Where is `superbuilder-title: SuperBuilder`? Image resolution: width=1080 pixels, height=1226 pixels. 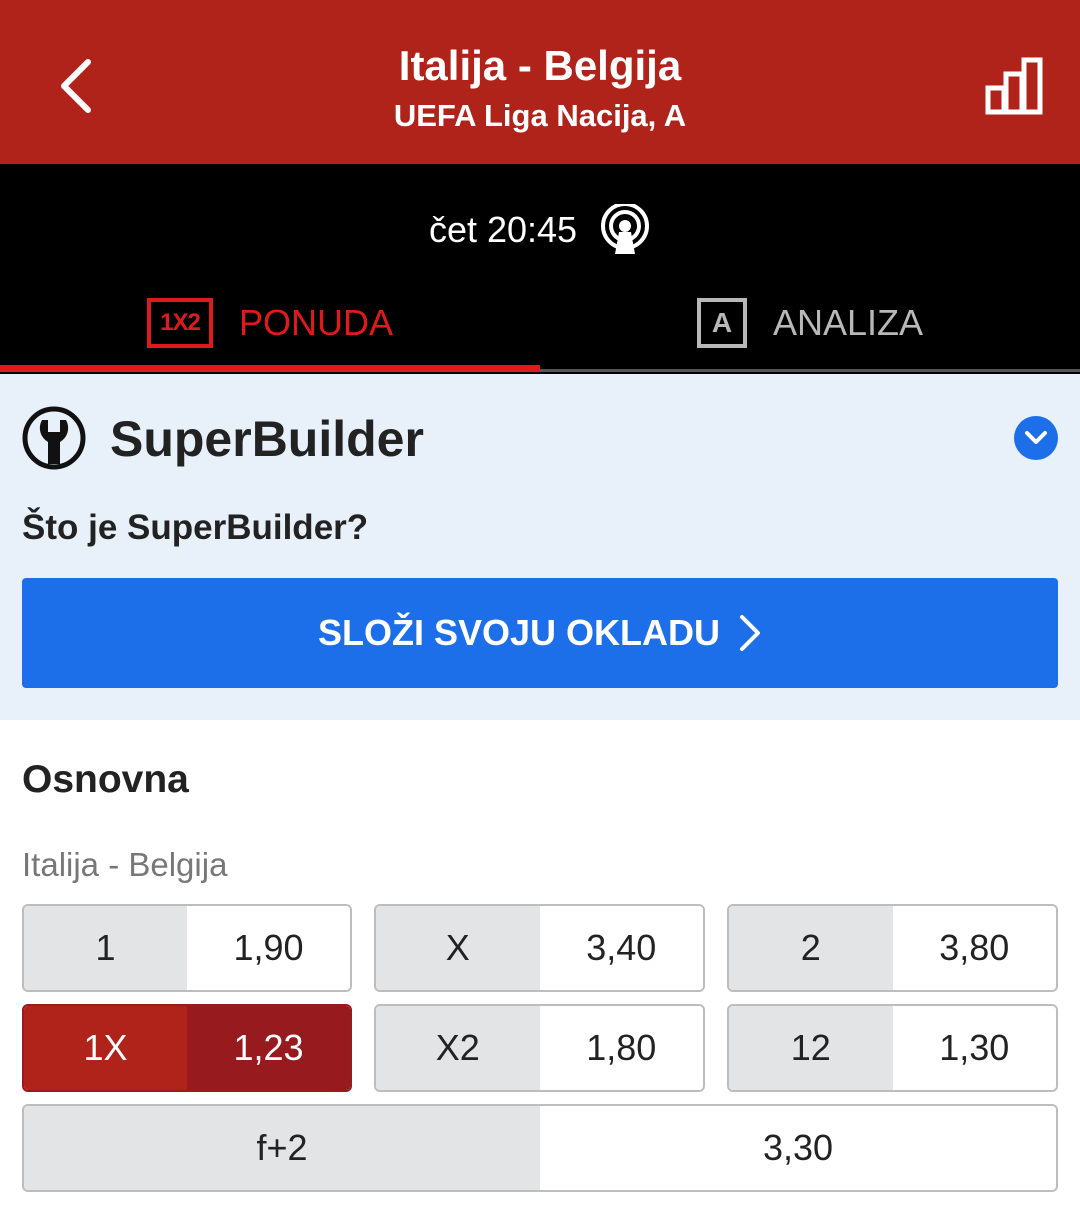 superbuilder-title: SuperBuilder is located at coordinates (267, 439).